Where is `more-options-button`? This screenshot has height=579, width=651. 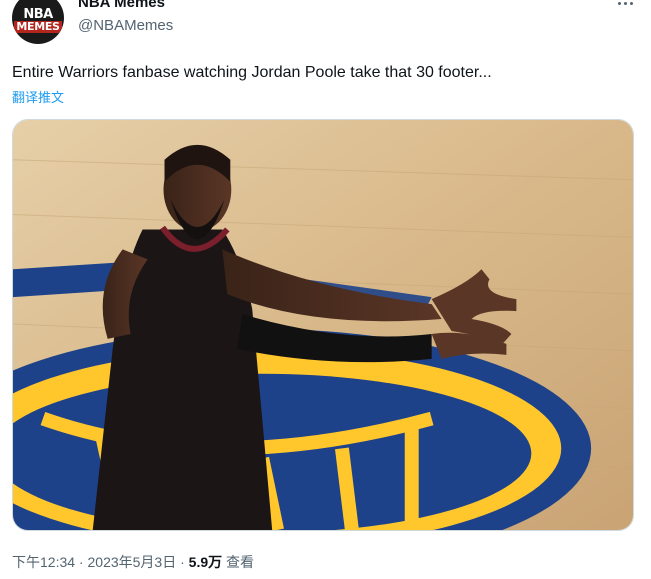 more-options-button is located at coordinates (625, 7).